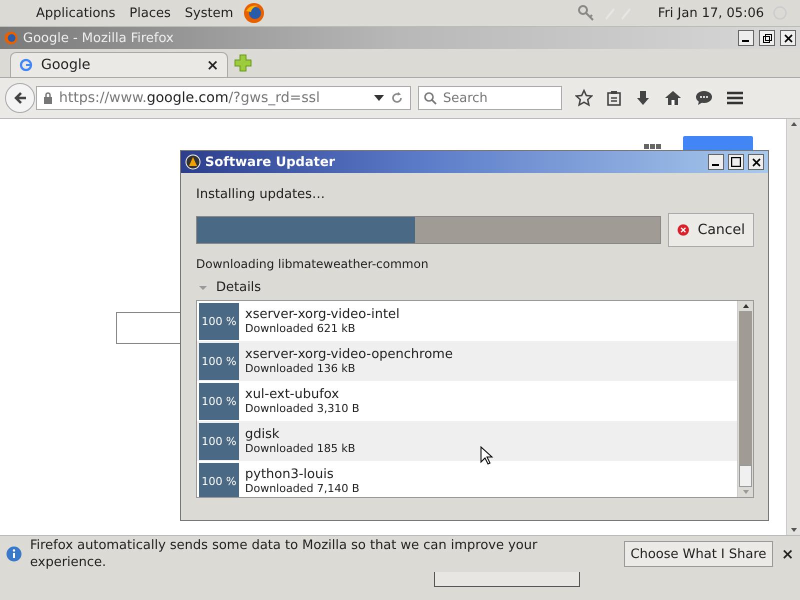 This screenshot has width=800, height=600. What do you see at coordinates (711, 230) in the screenshot?
I see `cancel-button: Cancel` at bounding box center [711, 230].